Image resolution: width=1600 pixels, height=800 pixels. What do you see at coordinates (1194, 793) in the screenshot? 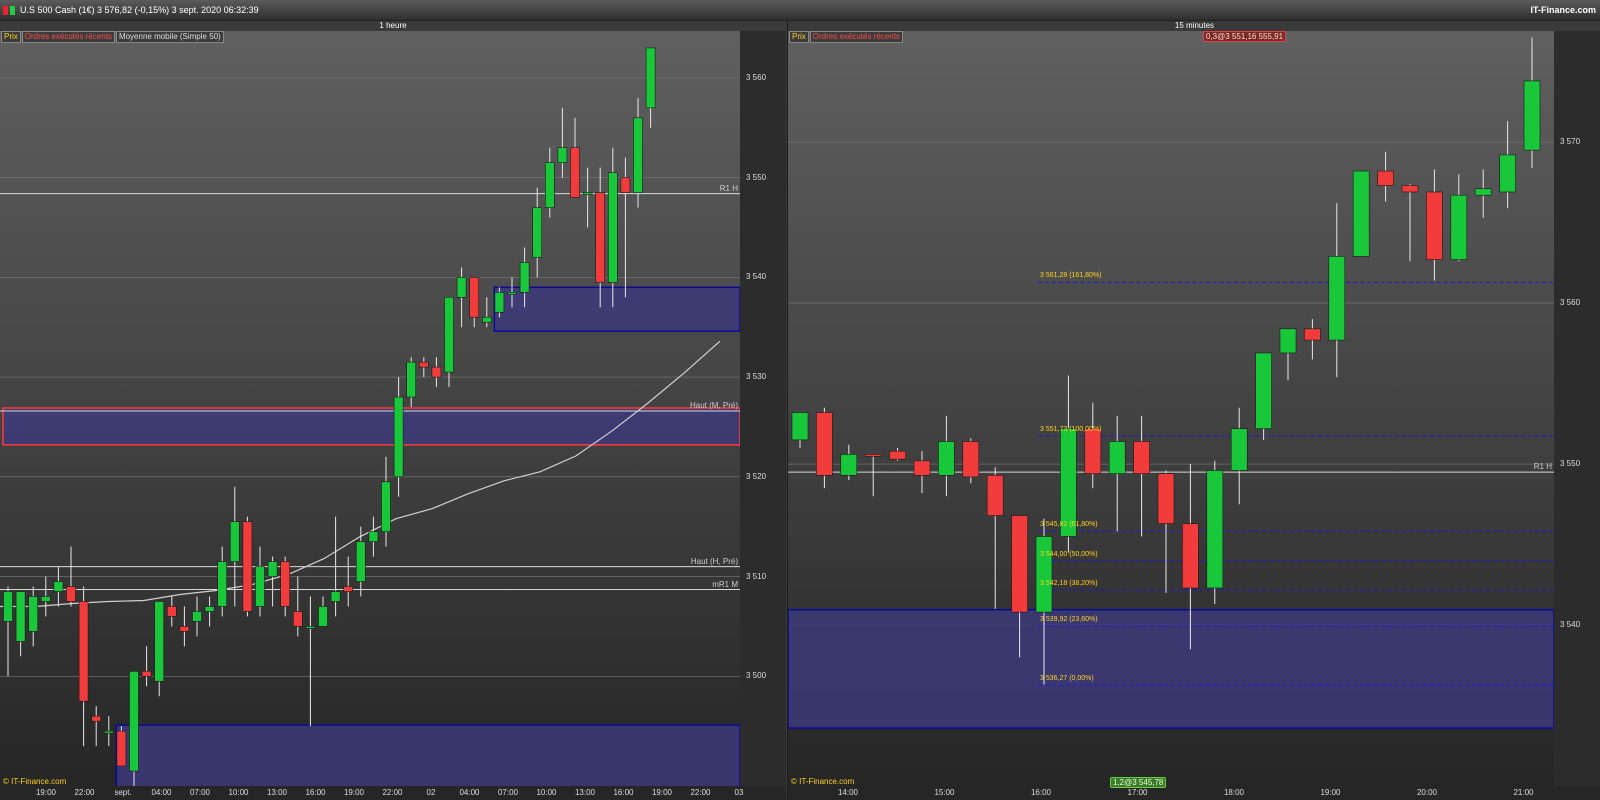
I see `time-axis: 14:00 15:00 16:00 17:00 18:00 19:00 20:00 21:00` at bounding box center [1194, 793].